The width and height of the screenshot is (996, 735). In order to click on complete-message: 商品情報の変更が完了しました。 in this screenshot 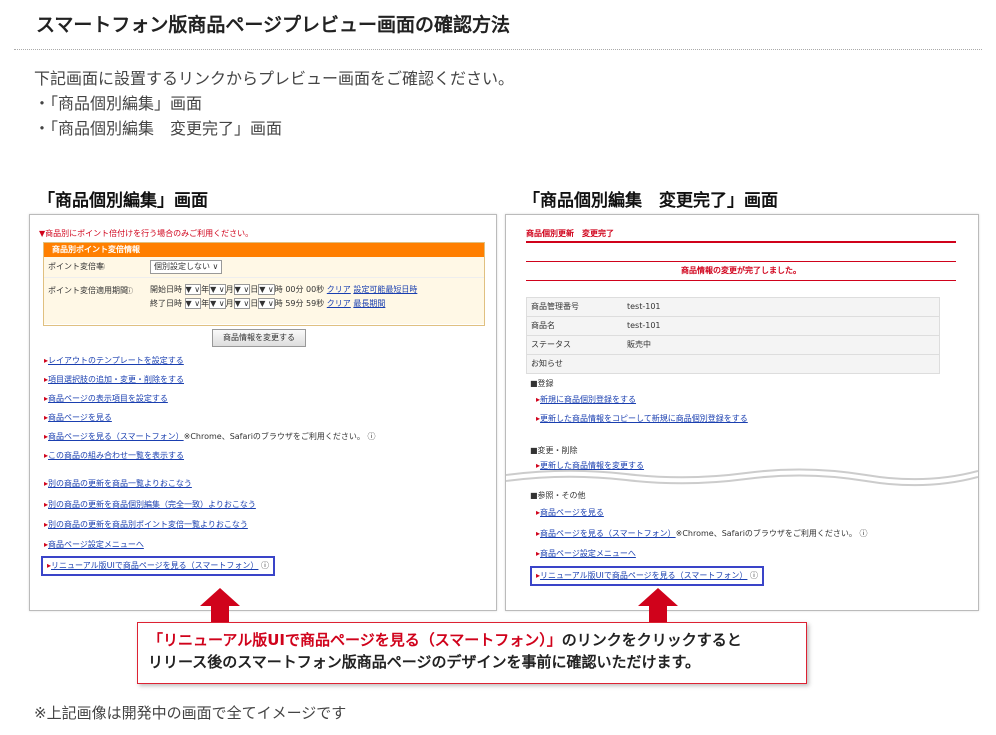, I will do `click(741, 270)`.